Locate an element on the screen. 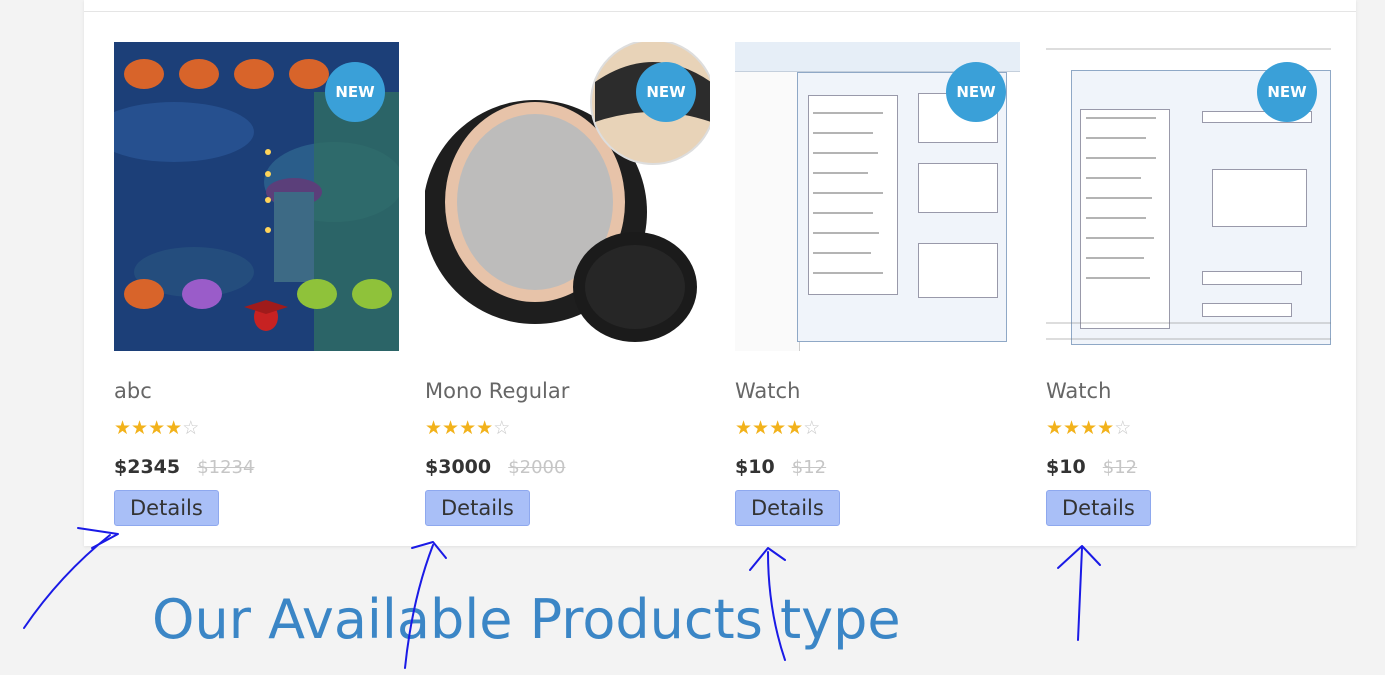 Image resolution: width=1385 pixels, height=675 pixels. old-price: $1234 is located at coordinates (226, 467).